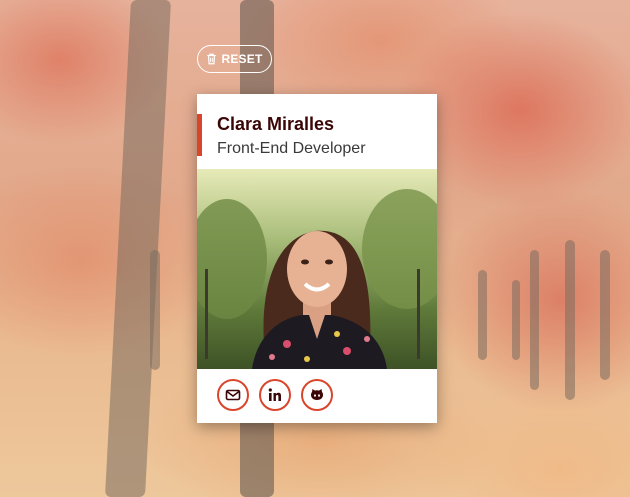  I want to click on linkedin-icon, so click(274, 394).